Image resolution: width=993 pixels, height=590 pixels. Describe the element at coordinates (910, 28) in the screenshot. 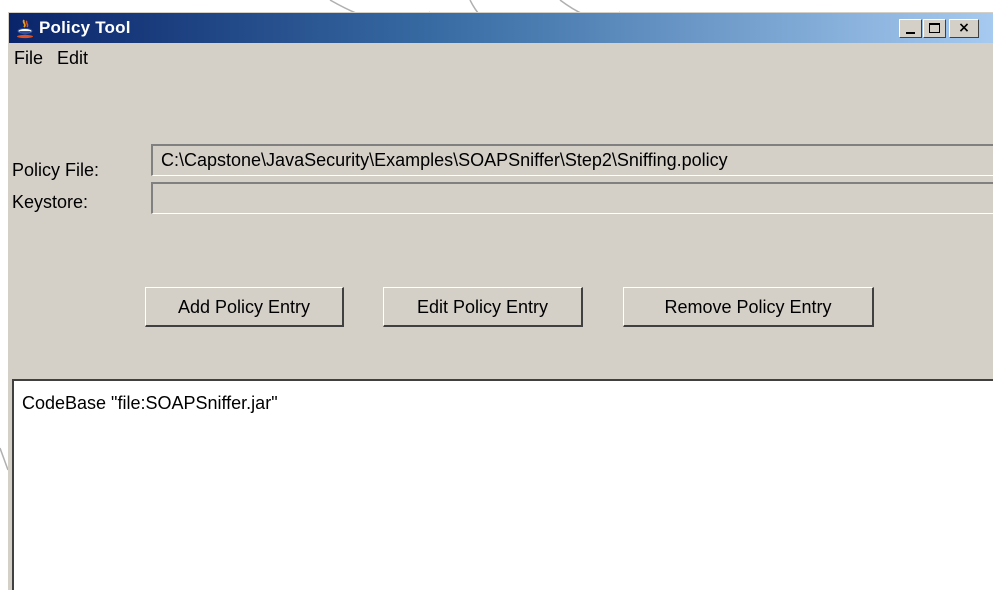

I see `minimize-button` at that location.